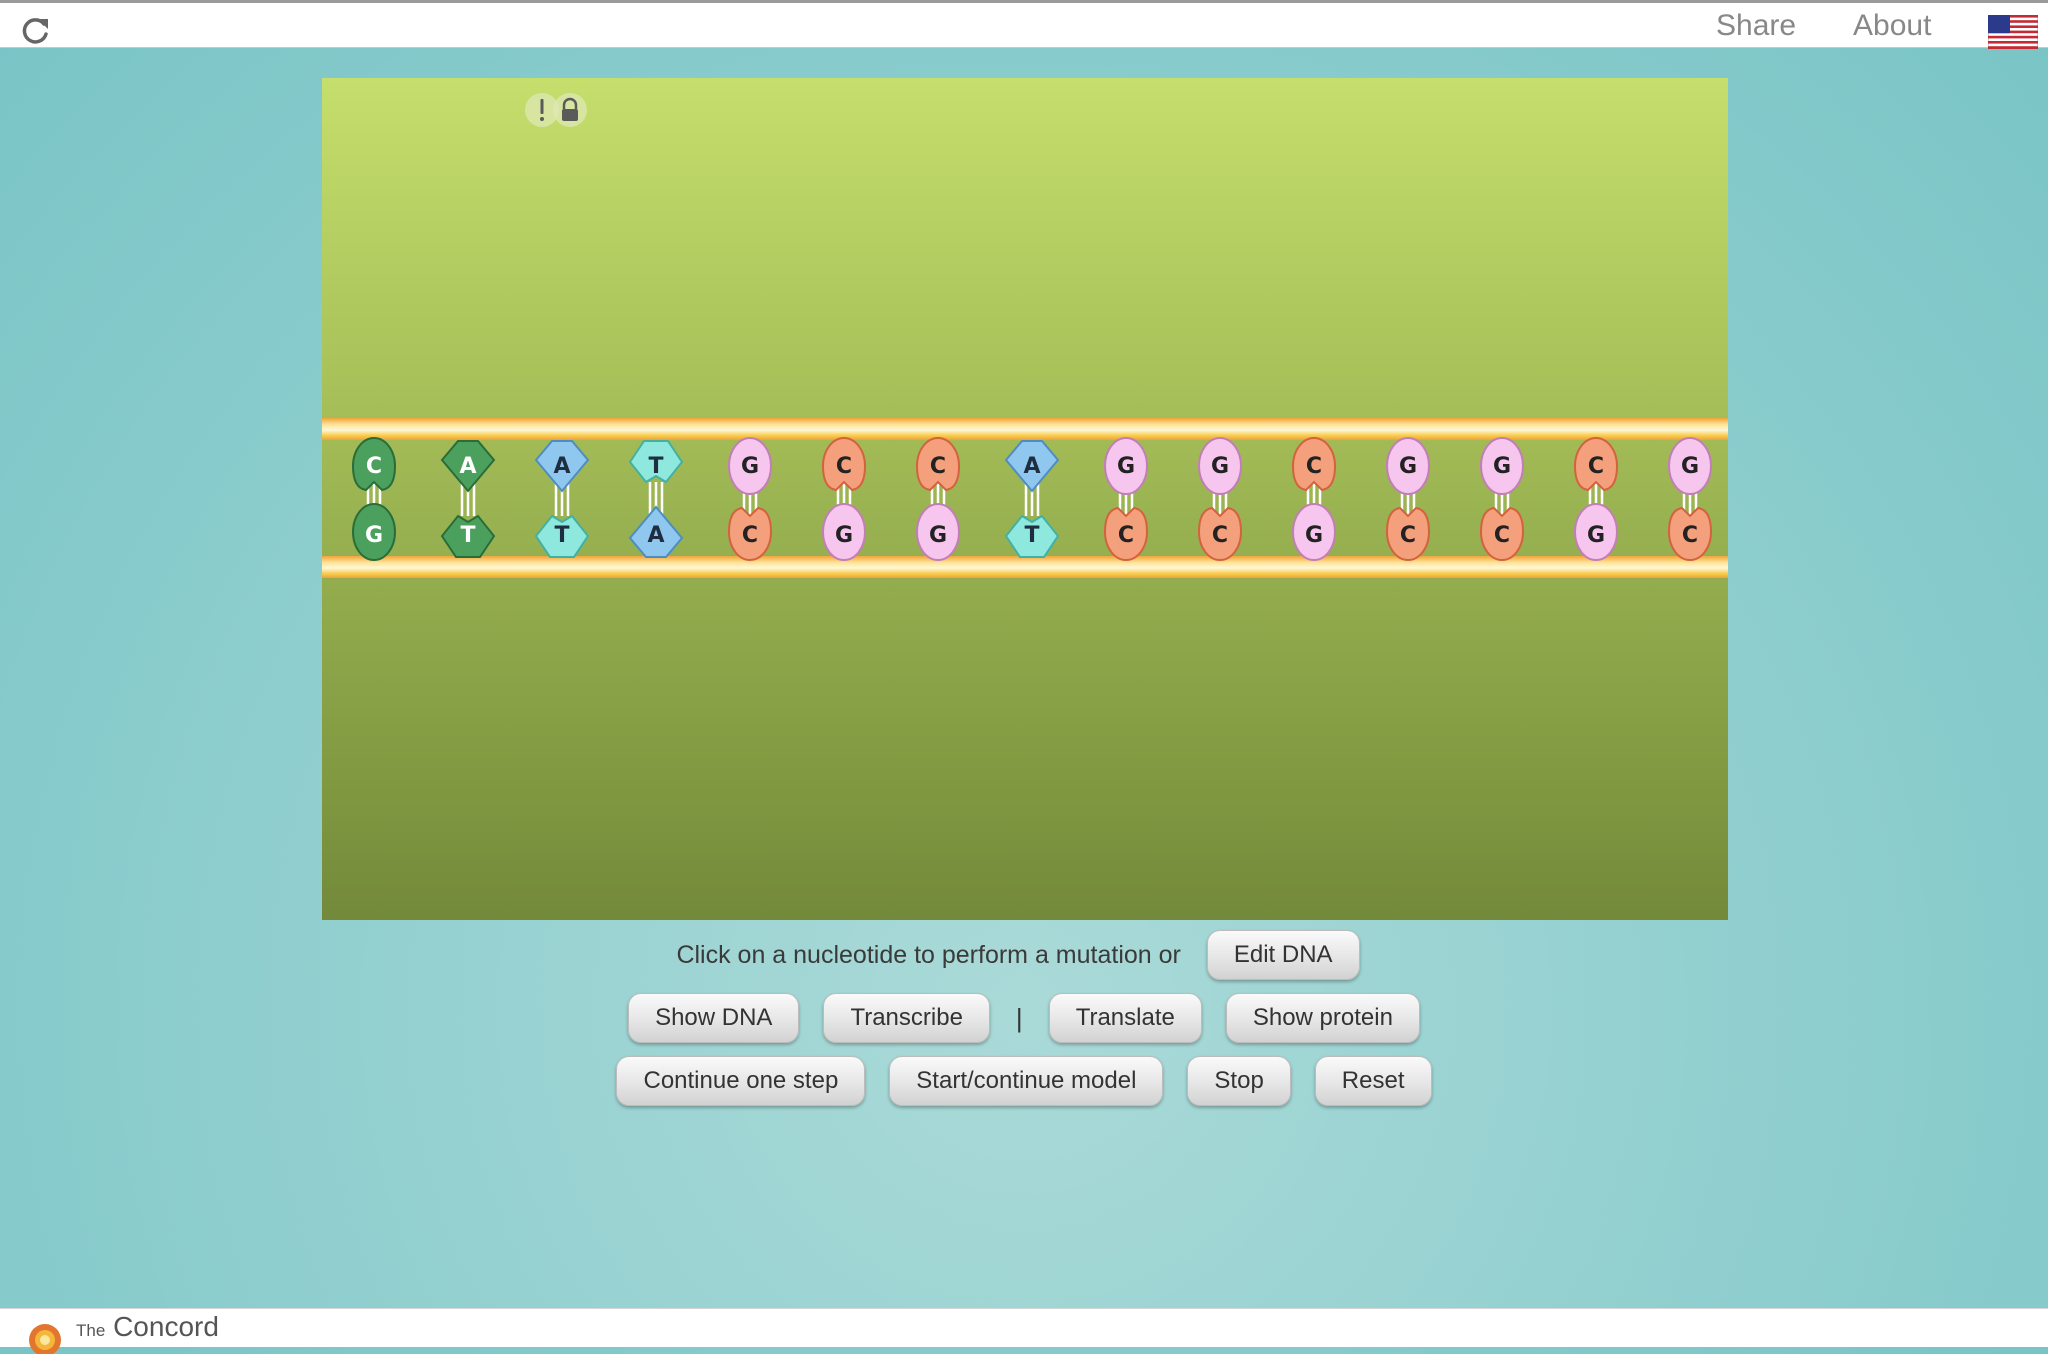 The height and width of the screenshot is (1354, 2048). I want to click on footer: The Concord, so click(1024, 1331).